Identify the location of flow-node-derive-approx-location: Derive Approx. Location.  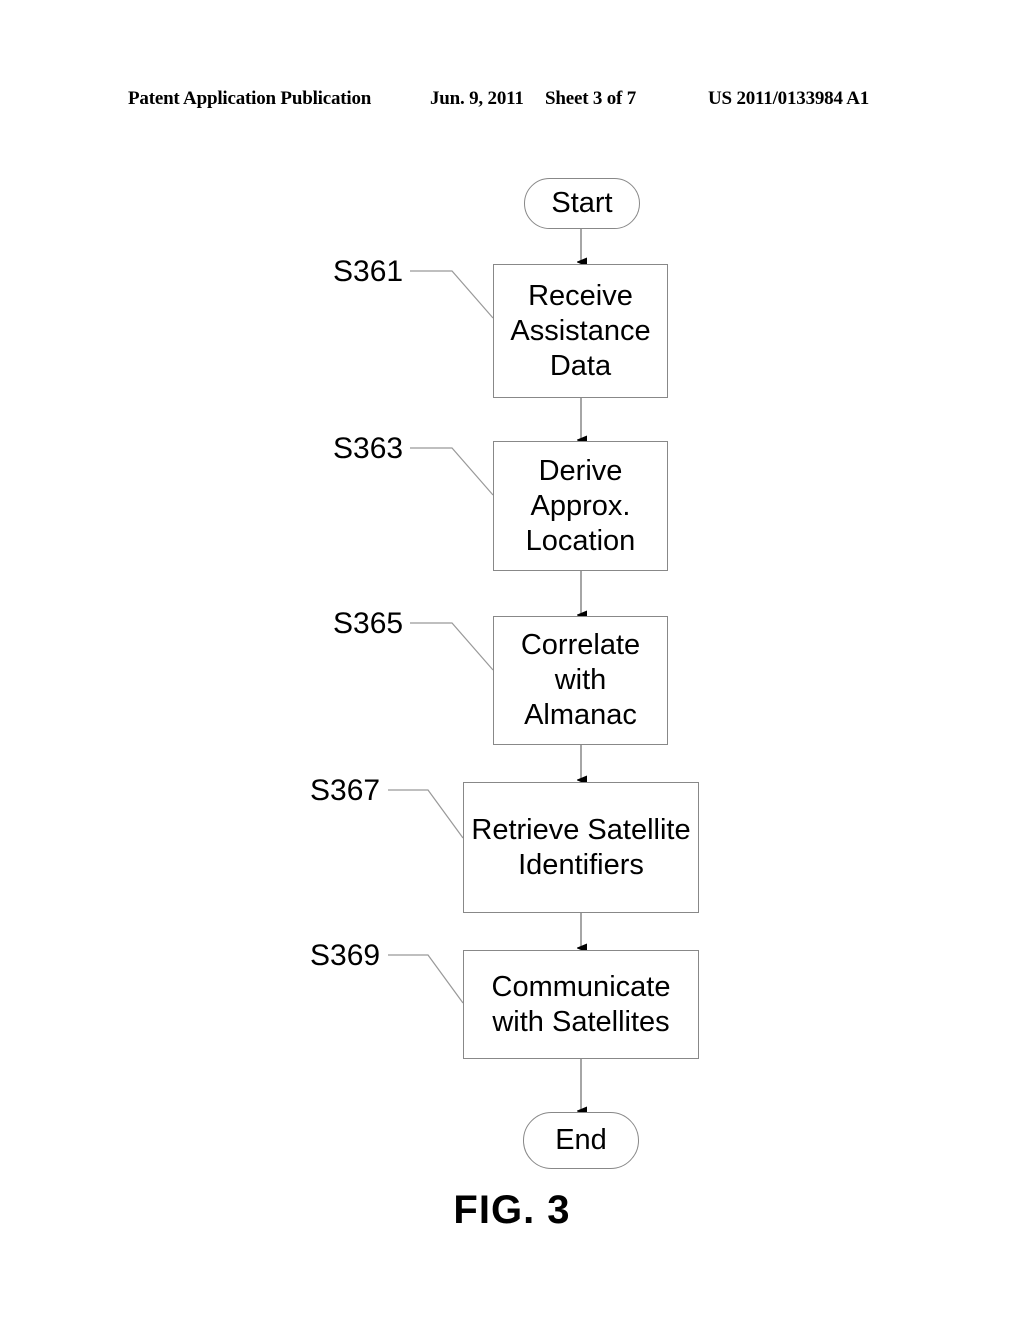
(580, 506).